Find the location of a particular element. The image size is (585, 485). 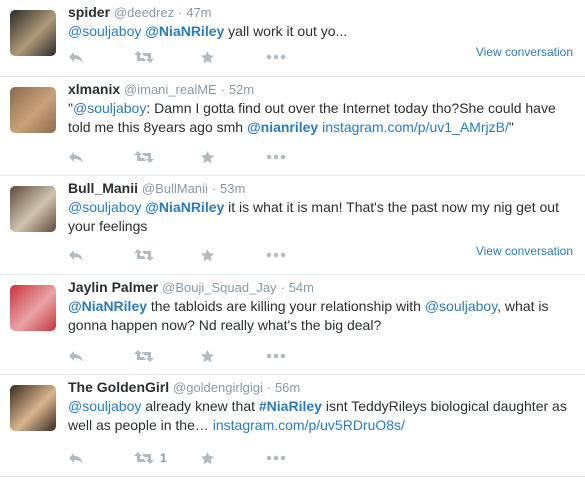

author-username: @BullManii is located at coordinates (175, 188).